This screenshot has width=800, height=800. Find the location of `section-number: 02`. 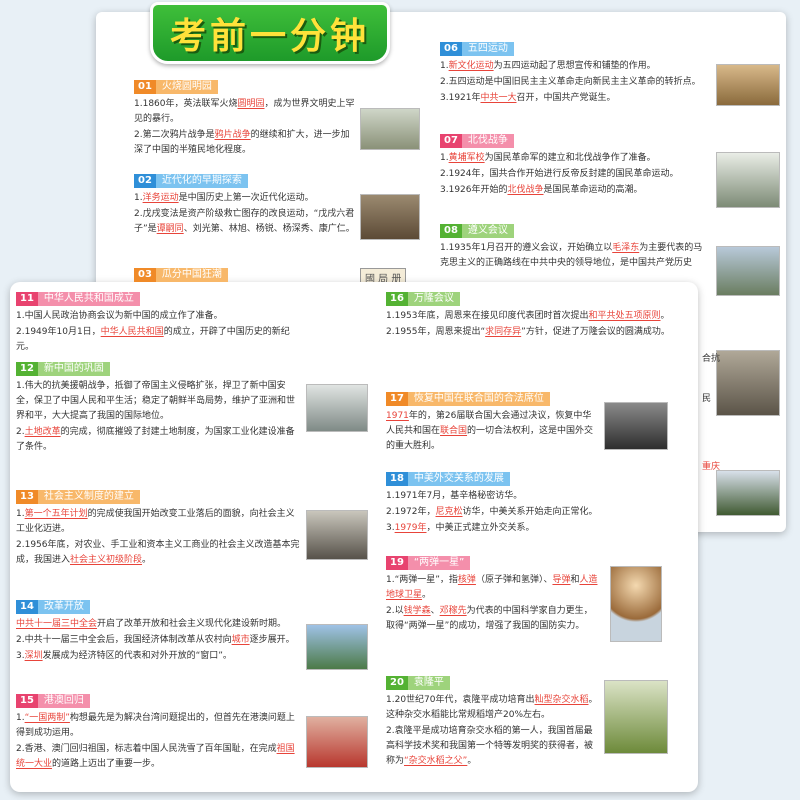

section-number: 02 is located at coordinates (145, 181).